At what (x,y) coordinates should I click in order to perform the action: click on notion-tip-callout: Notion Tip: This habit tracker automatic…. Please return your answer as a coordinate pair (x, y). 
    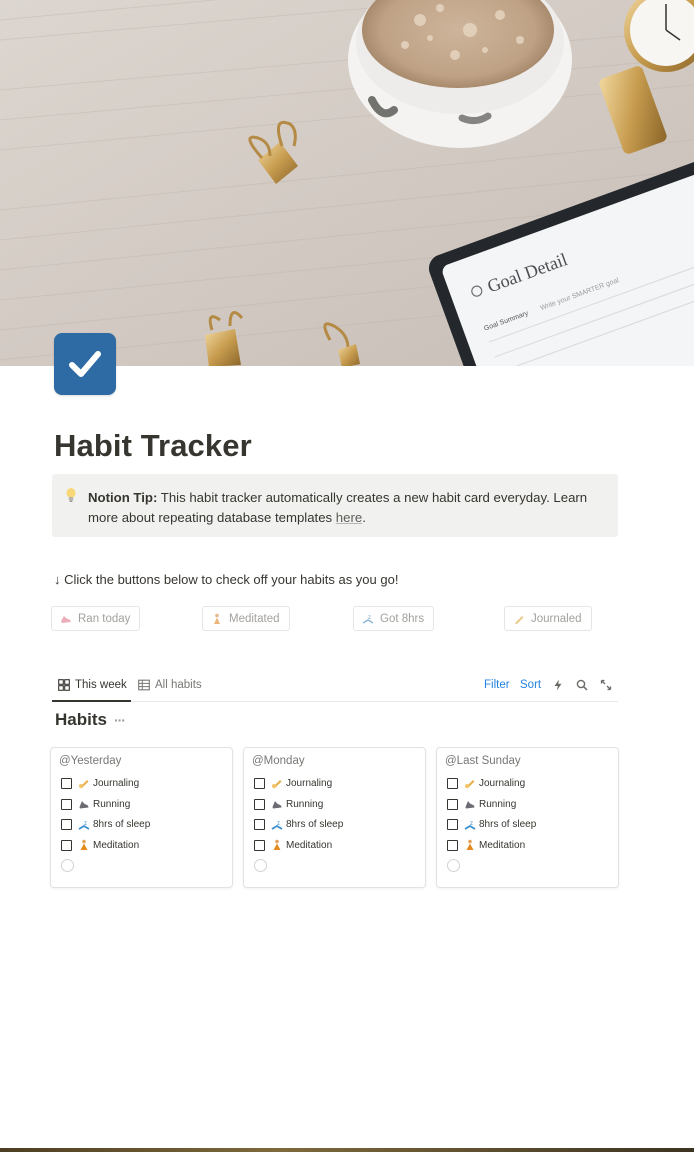
    Looking at the image, I should click on (335, 505).